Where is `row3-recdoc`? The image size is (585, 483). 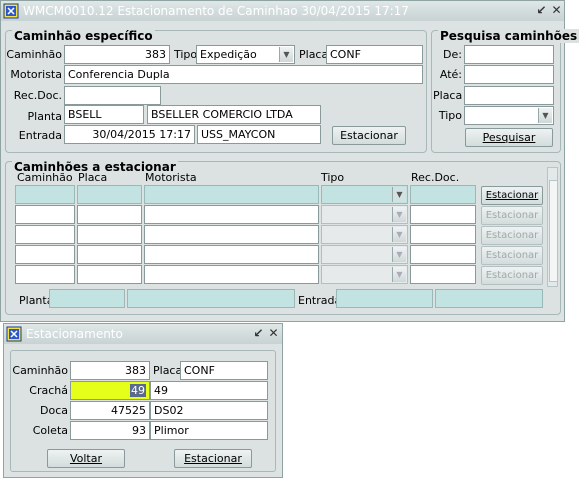
row3-recdoc is located at coordinates (443, 234).